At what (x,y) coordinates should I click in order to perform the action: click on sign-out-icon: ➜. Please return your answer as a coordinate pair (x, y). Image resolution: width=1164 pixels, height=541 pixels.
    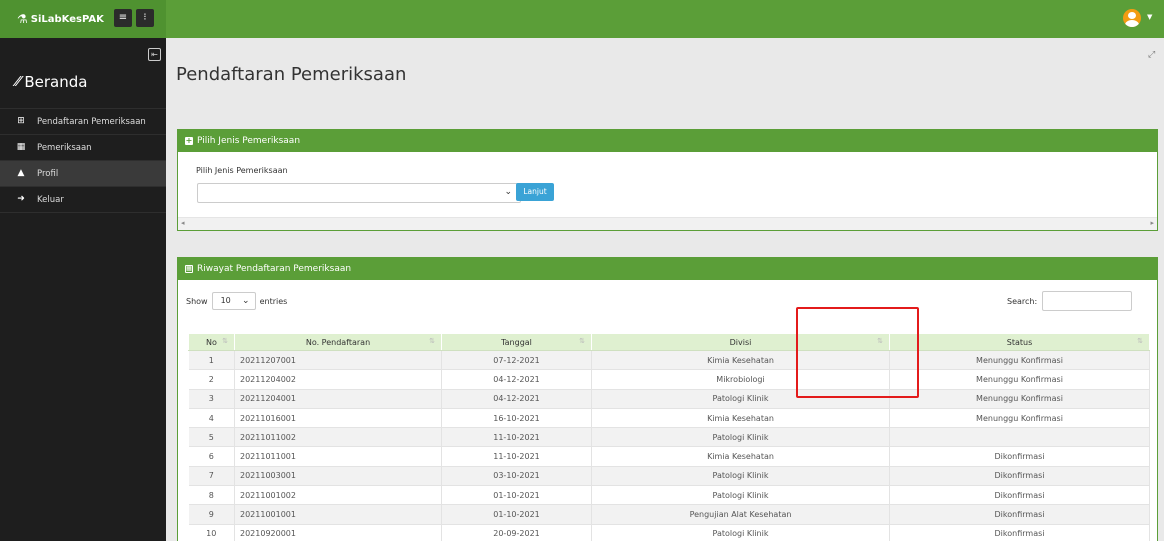
    Looking at the image, I should click on (21, 199).